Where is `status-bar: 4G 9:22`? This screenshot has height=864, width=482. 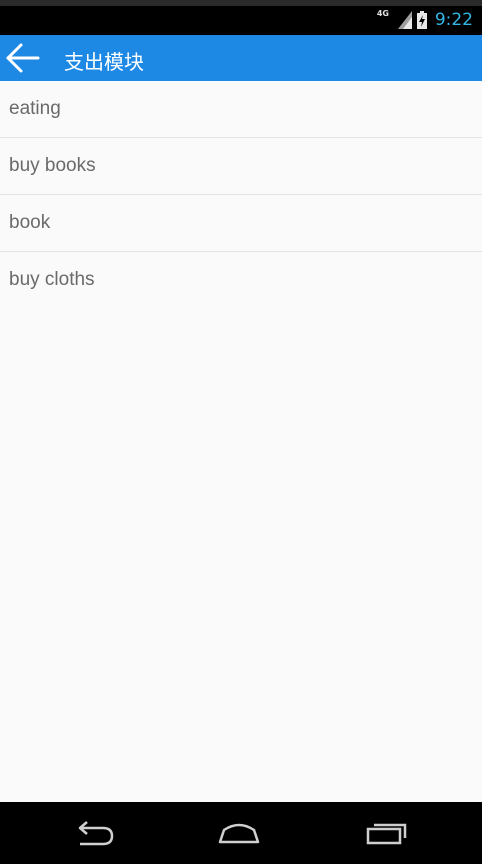
status-bar: 4G 9:22 is located at coordinates (241, 17).